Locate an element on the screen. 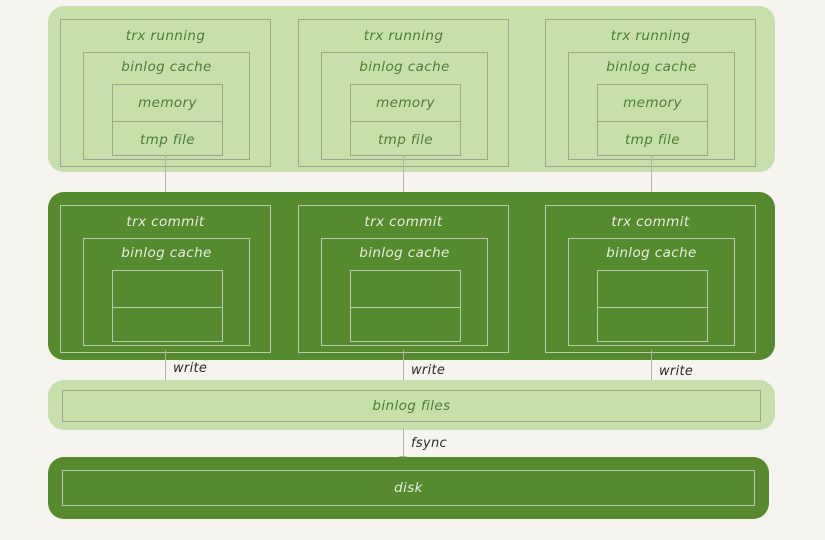 This screenshot has height=540, width=825. write-label-3: write is located at coordinates (676, 371).